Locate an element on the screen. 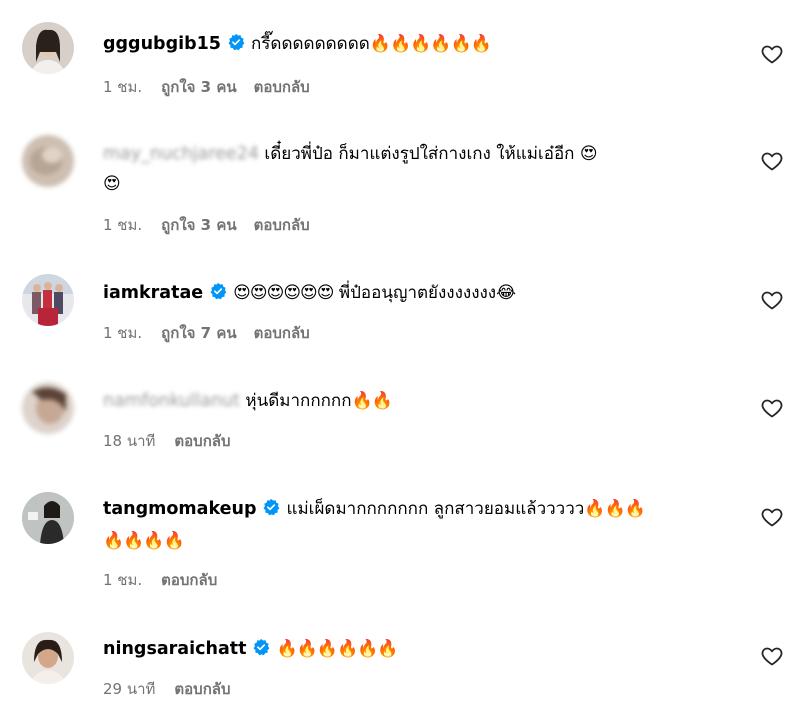 The height and width of the screenshot is (710, 800). comment-meta: 1 ชม. ถูกใจ 7 คน ตอบกลับ is located at coordinates (215, 333).